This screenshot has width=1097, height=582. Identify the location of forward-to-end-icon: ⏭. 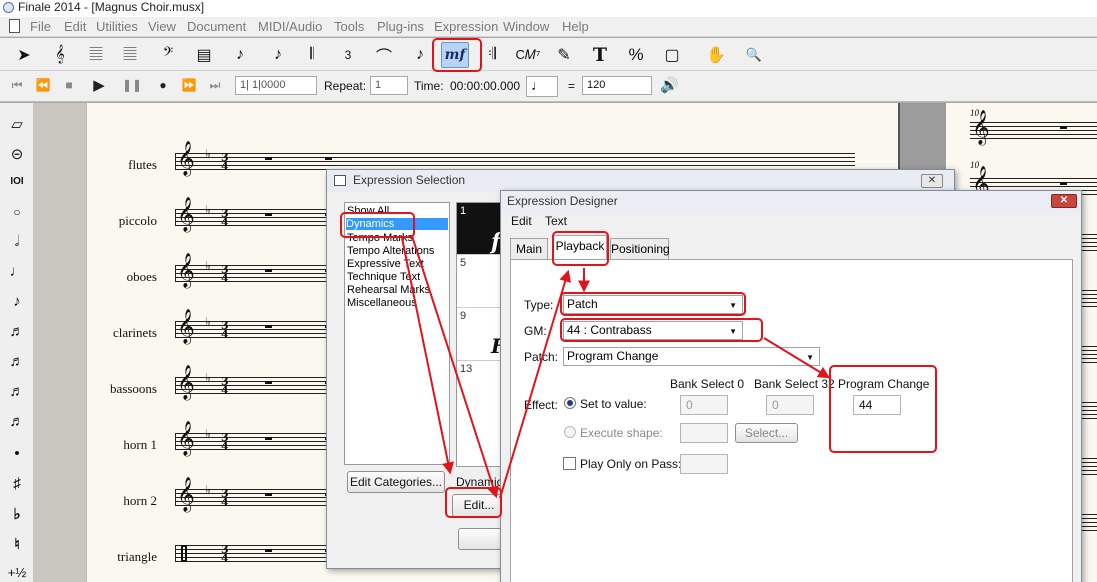
(215, 85).